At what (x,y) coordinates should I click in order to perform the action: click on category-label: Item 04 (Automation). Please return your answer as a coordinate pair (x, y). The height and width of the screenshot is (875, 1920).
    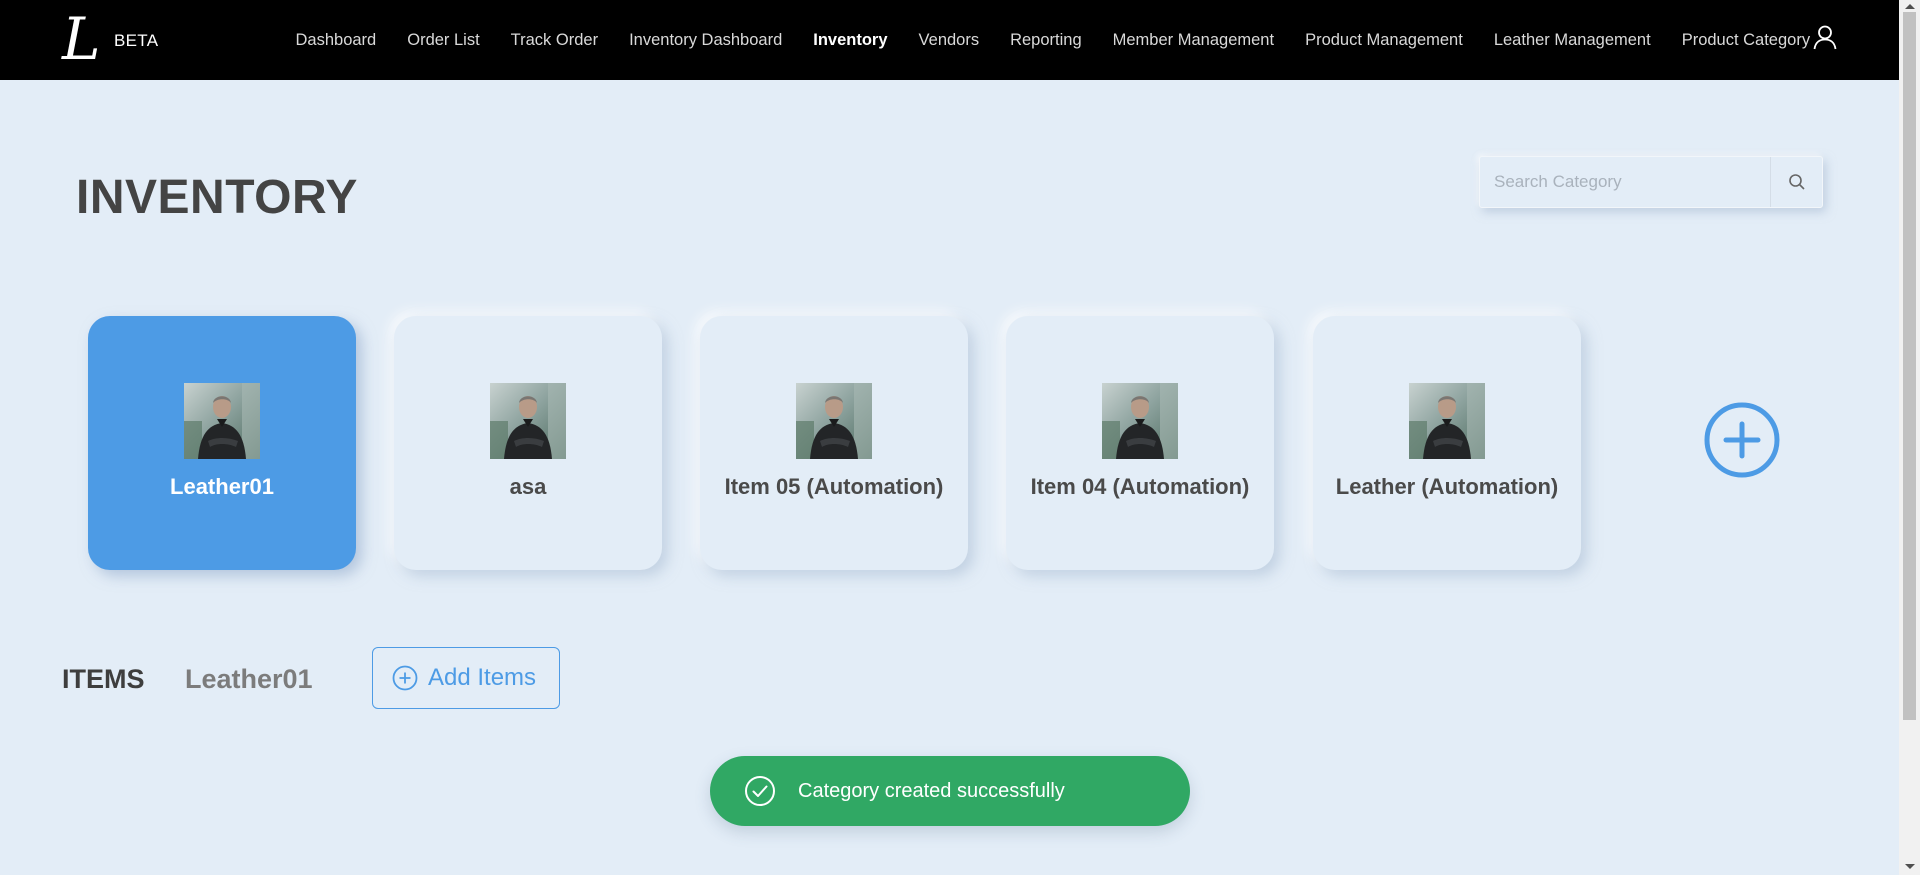
    Looking at the image, I should click on (1140, 486).